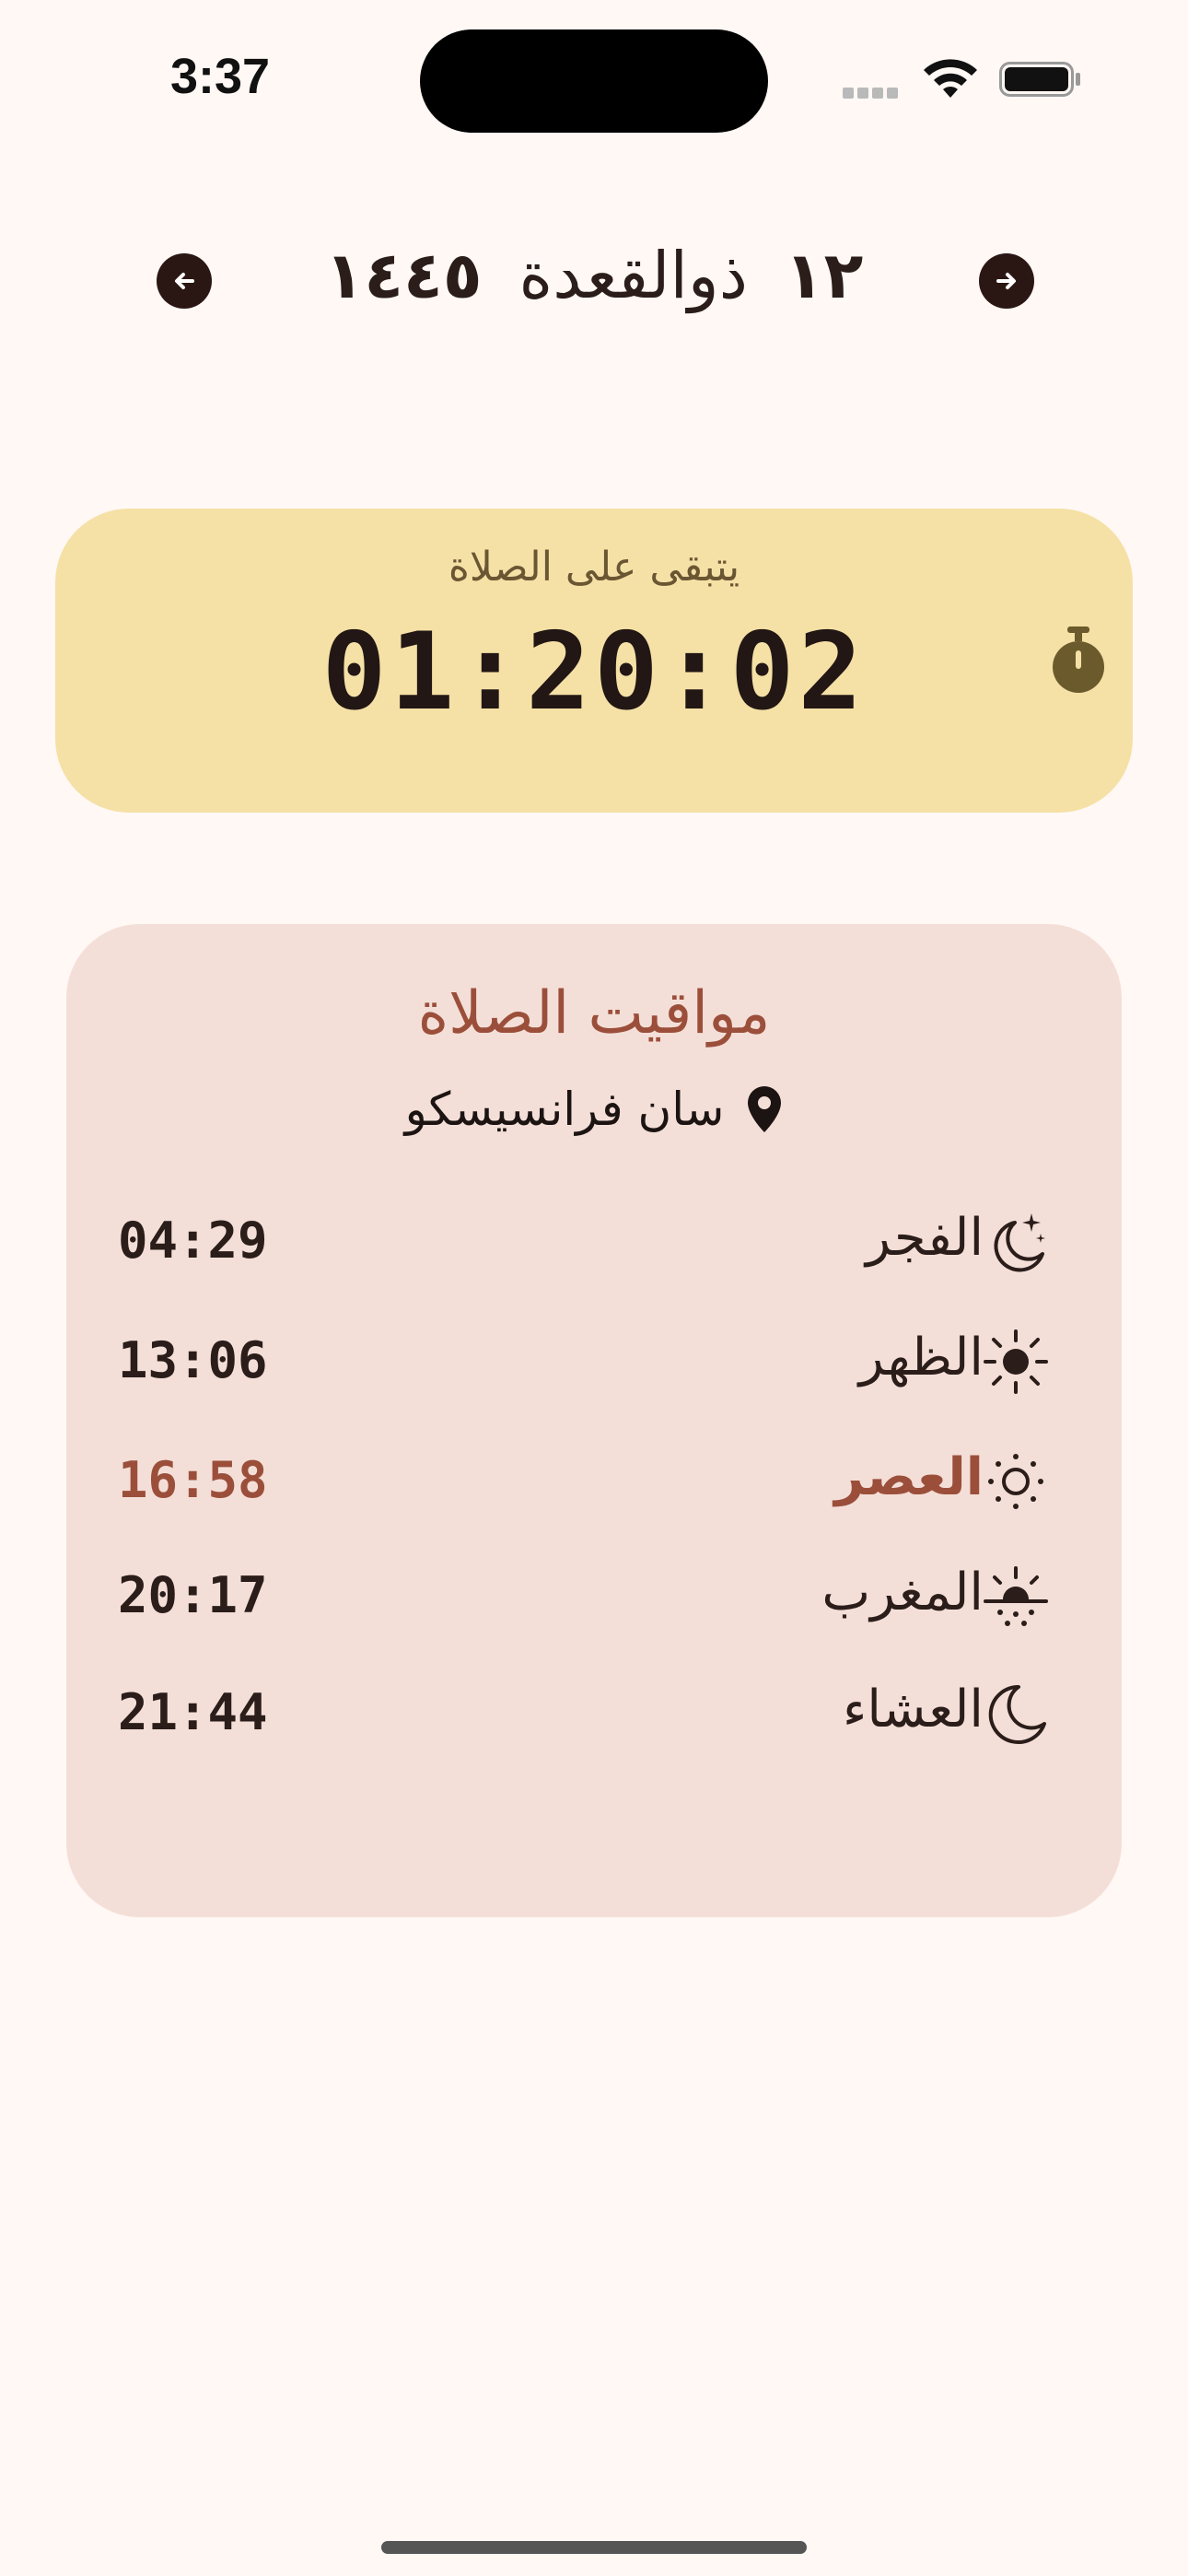  I want to click on date-month: ذوالقعدة, so click(633, 275).